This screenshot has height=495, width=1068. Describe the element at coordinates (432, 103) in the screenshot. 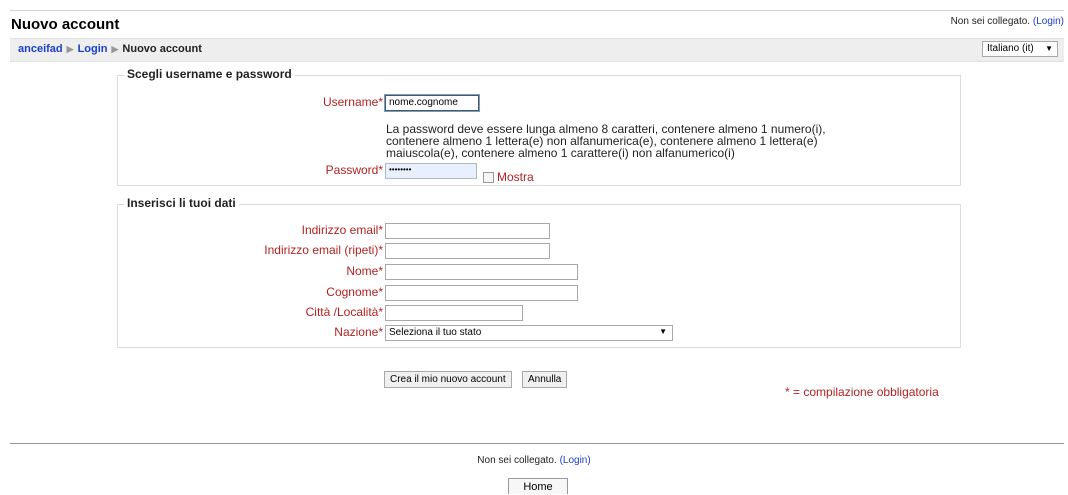

I see `username-input: nome.cognome` at that location.